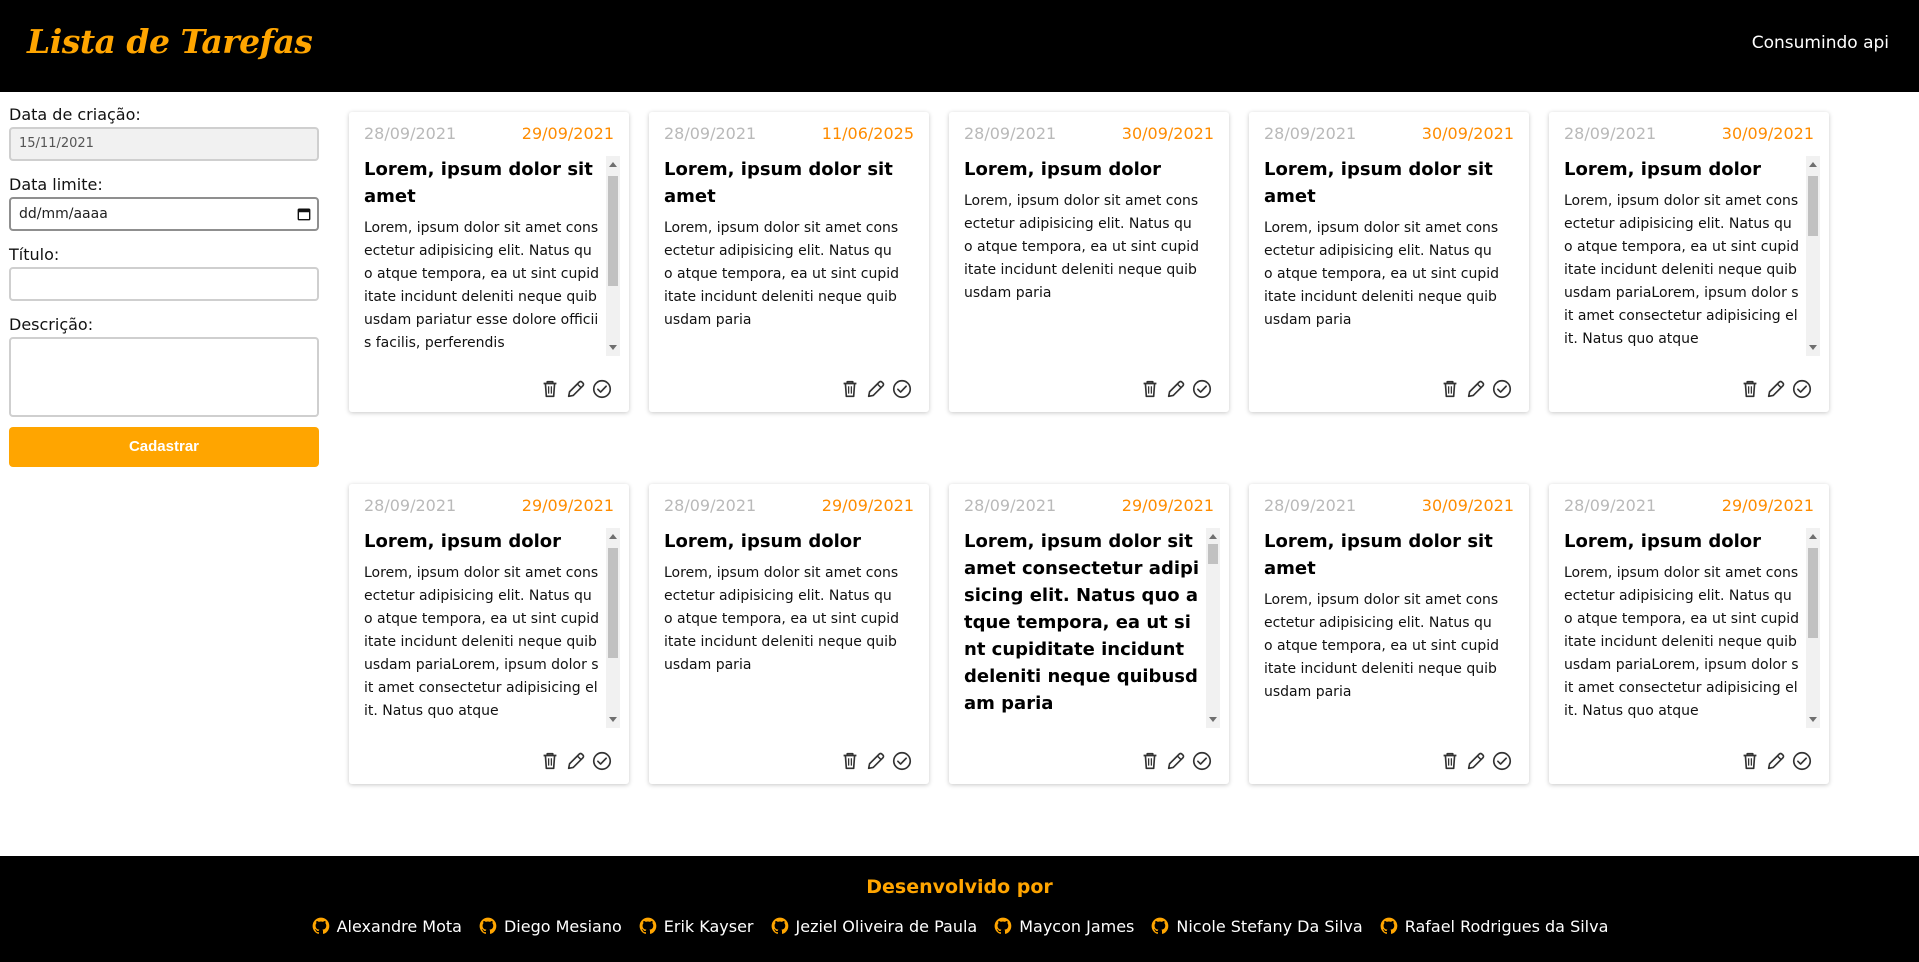 The width and height of the screenshot is (1919, 962). I want to click on developer-link: Rafael Rodrigues da Silva, so click(1494, 926).